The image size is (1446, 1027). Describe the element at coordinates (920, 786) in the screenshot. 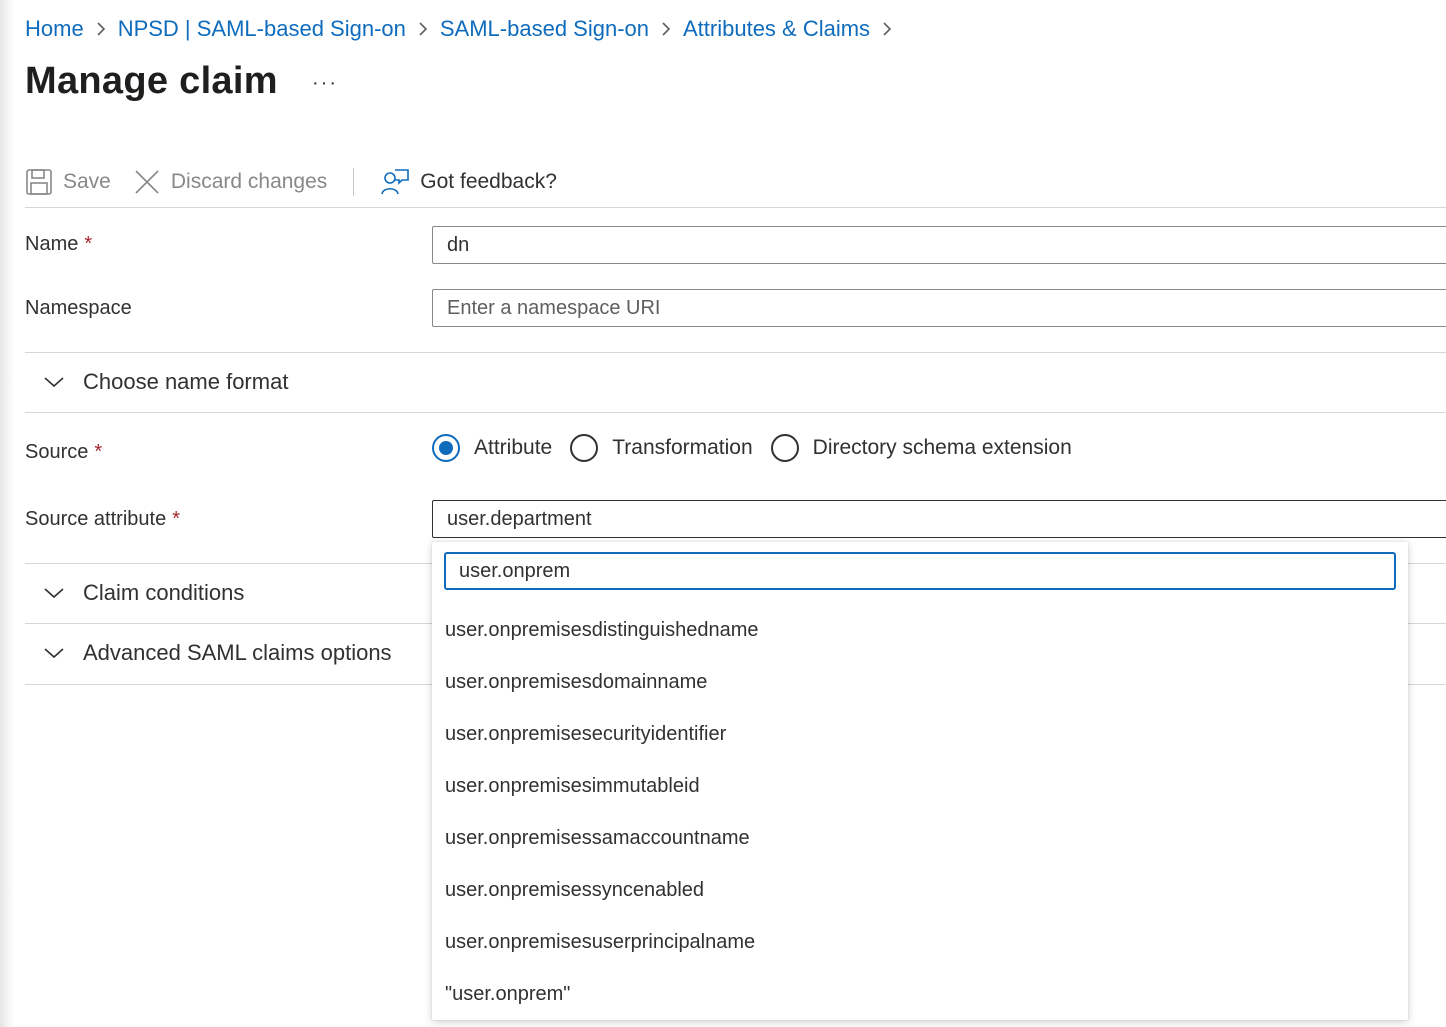

I see `dropdown-option: user.onpremisesimmutableid` at that location.